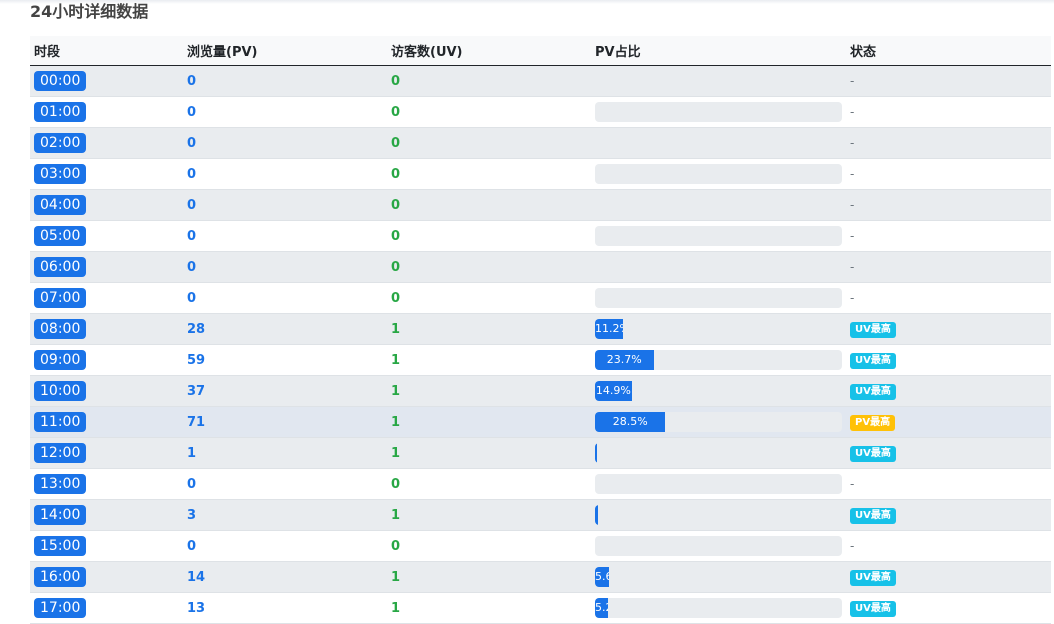  Describe the element at coordinates (89, 11) in the screenshot. I see `section-title: 24小时详细数据` at that location.